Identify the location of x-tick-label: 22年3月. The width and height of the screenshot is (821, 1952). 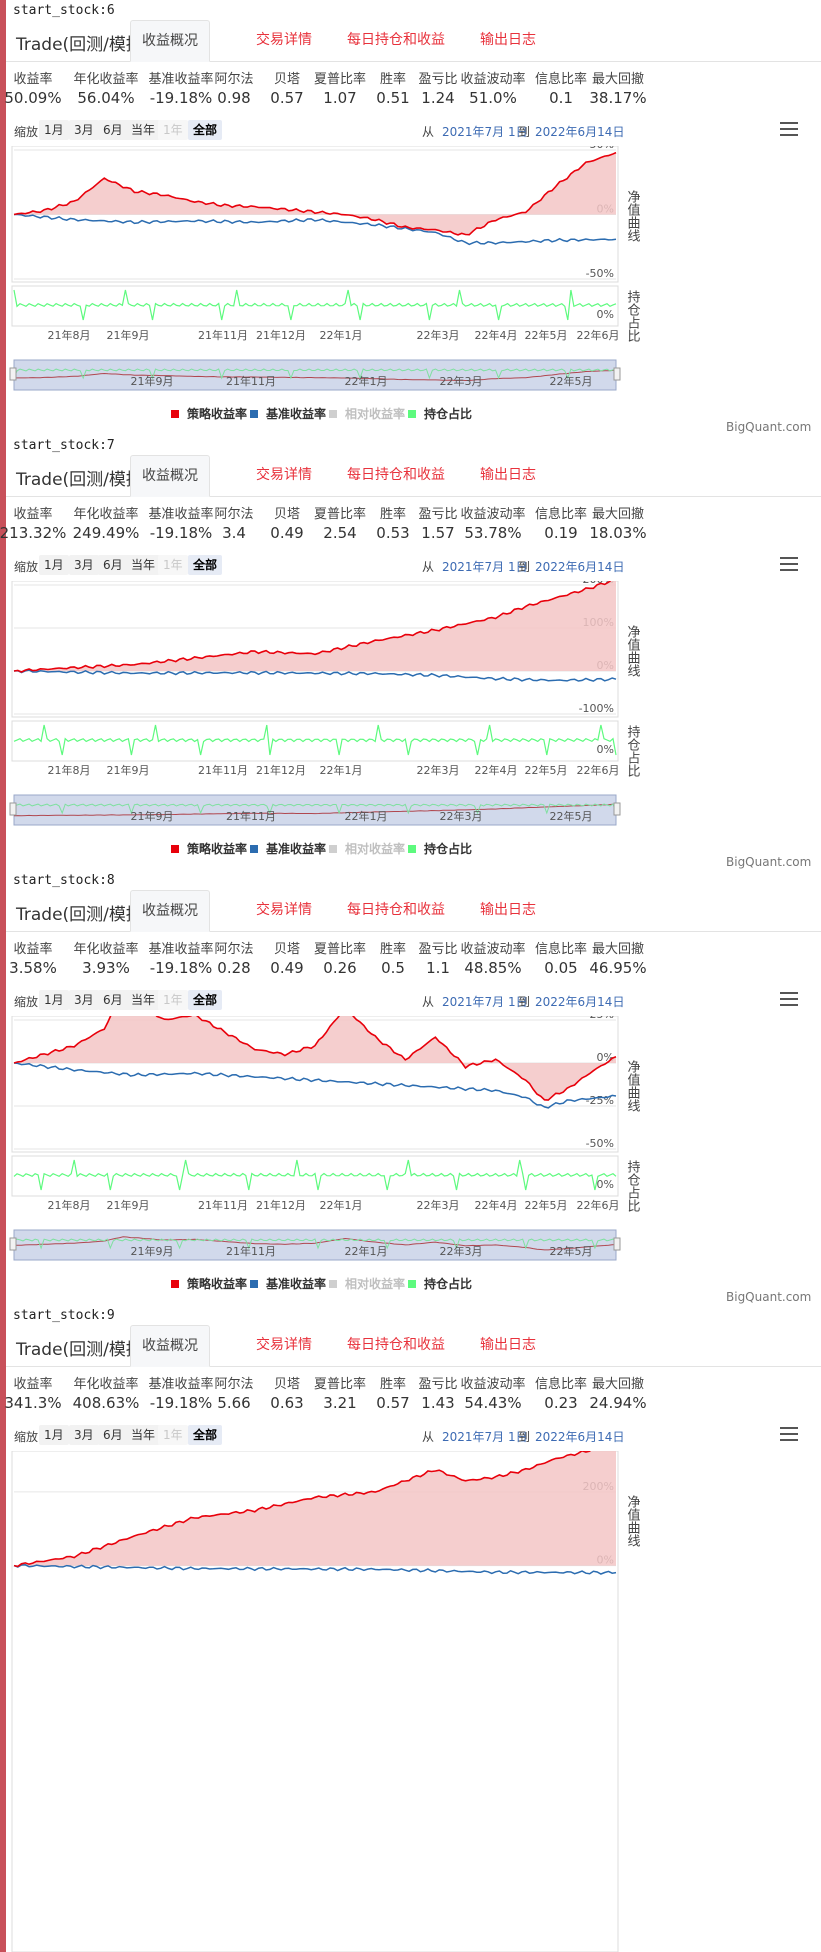
(438, 770).